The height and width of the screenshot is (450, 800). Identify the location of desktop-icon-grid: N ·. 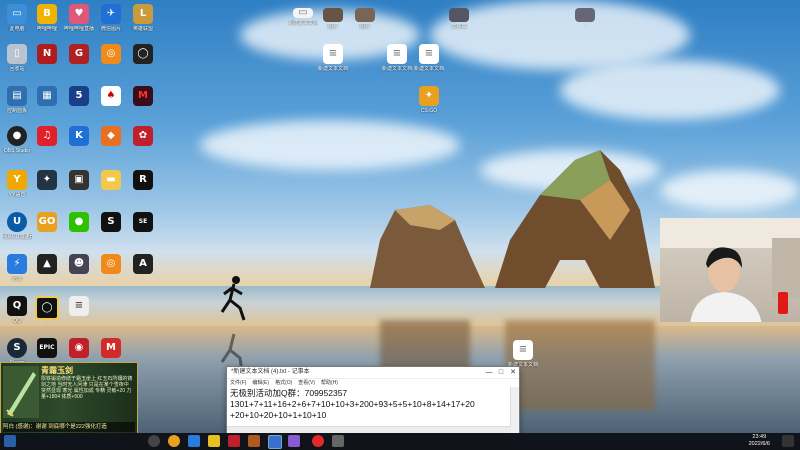
(47, 58).